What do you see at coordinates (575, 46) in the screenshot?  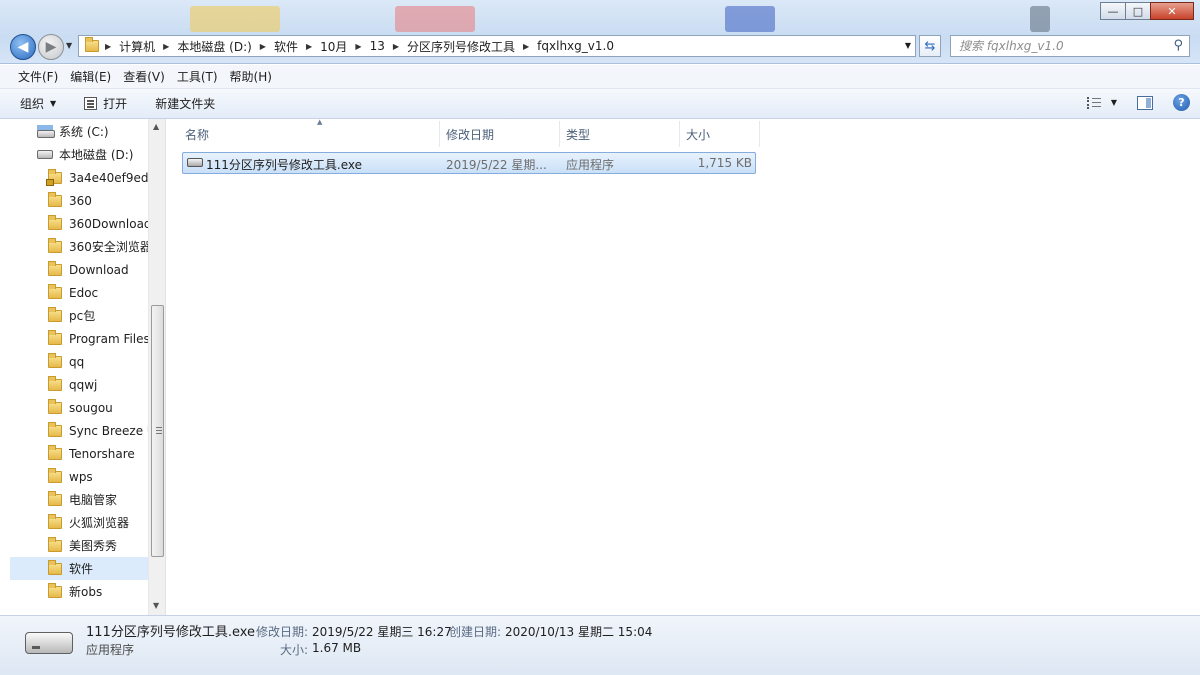 I see `breadcrumb-item-current: fqxlhxg_v1.0` at bounding box center [575, 46].